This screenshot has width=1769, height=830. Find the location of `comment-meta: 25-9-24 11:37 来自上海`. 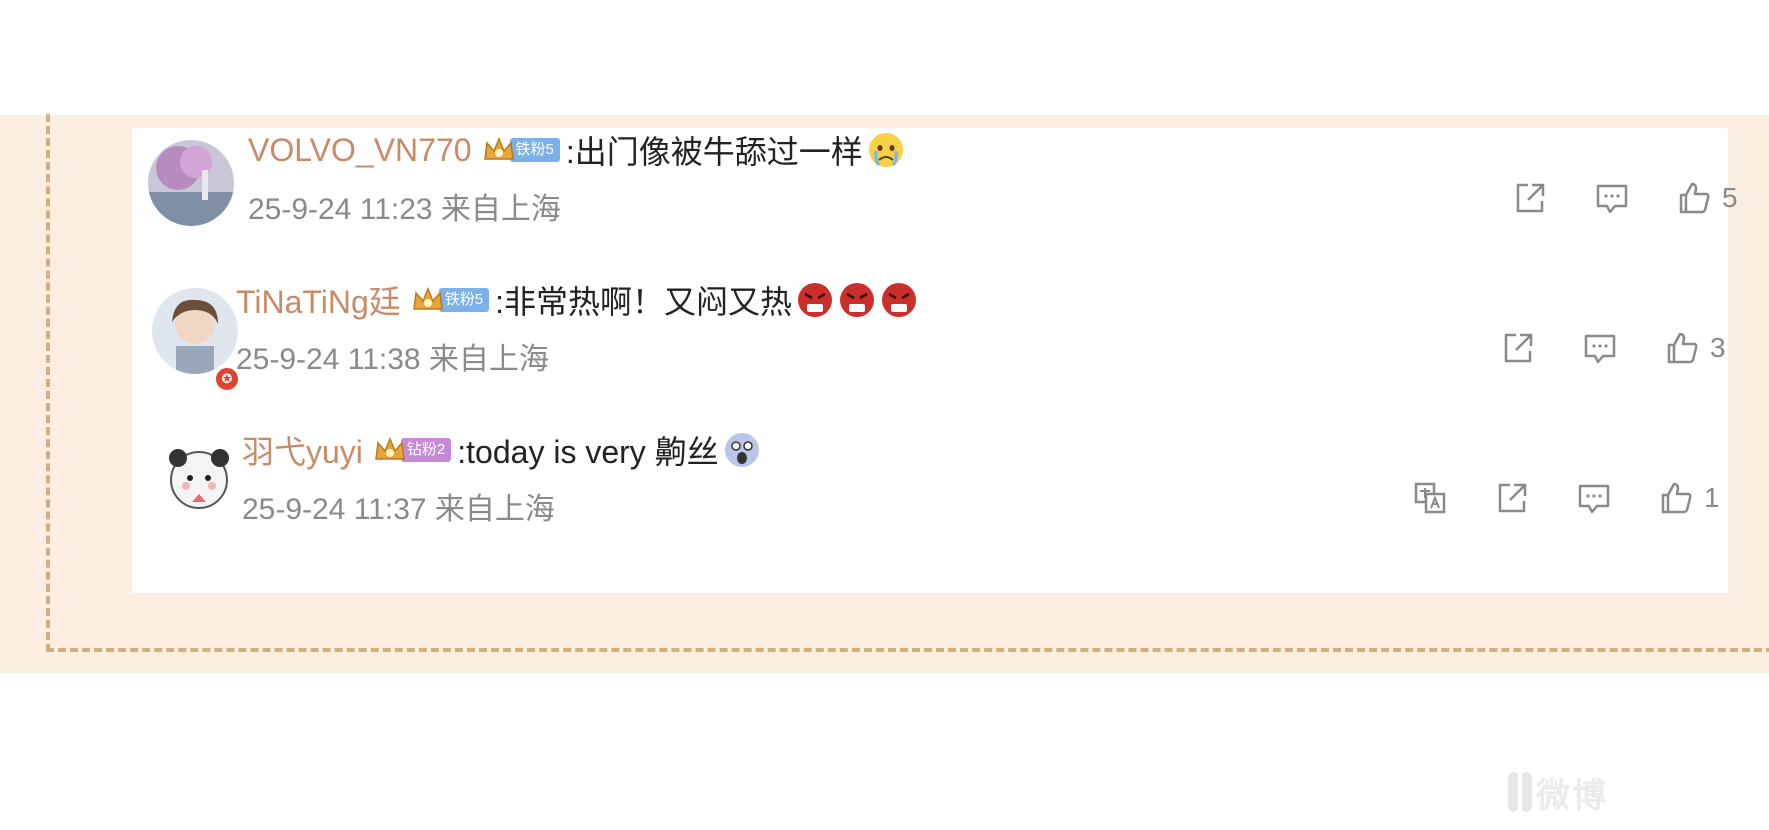

comment-meta: 25-9-24 11:37 来自上海 is located at coordinates (398, 509).